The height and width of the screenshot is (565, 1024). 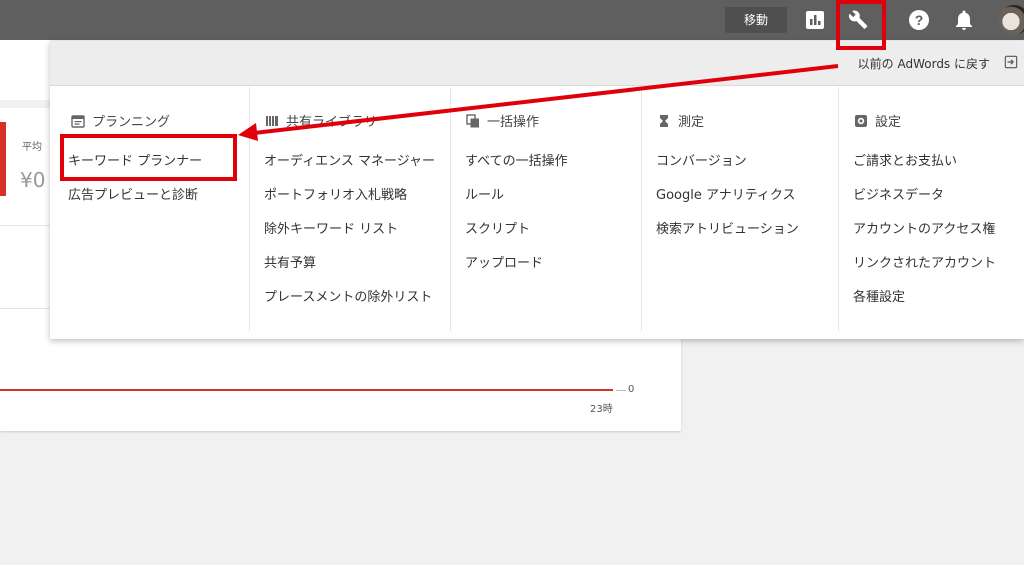 I want to click on bell-icon, so click(x=964, y=20).